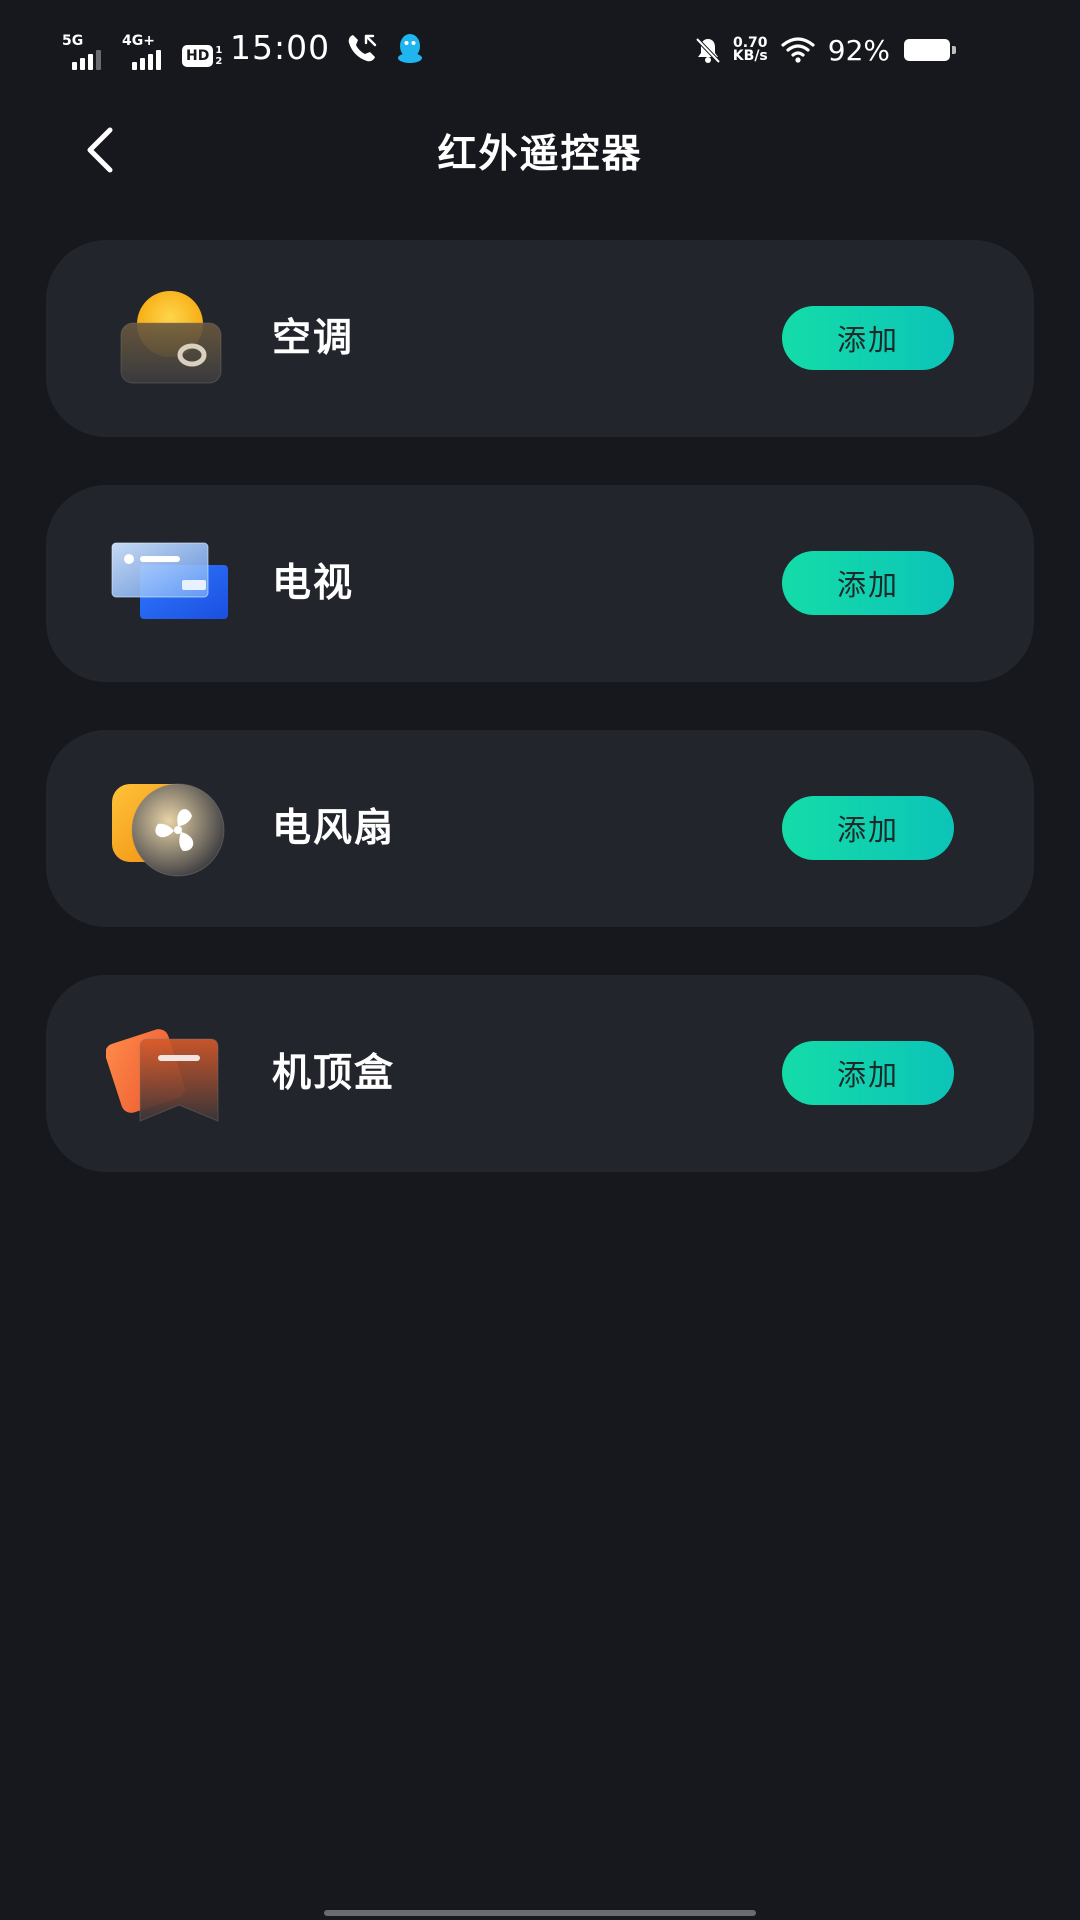 This screenshot has height=1920, width=1080. What do you see at coordinates (540, 1073) in the screenshot?
I see `device-card-set-top-box: 机顶盒 添加` at bounding box center [540, 1073].